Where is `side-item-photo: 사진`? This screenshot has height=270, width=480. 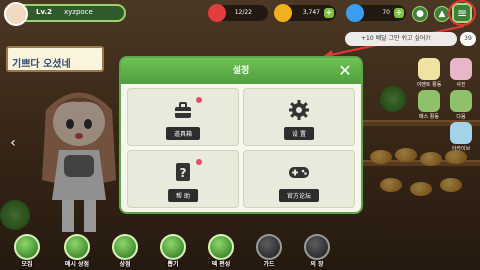
side-item-photo: 사진 is located at coordinates (461, 73).